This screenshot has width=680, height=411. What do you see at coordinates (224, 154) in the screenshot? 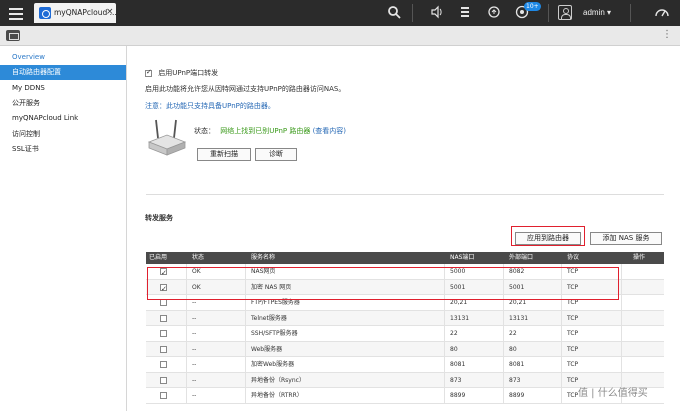
I see `rescan-button: 重新扫描` at bounding box center [224, 154].